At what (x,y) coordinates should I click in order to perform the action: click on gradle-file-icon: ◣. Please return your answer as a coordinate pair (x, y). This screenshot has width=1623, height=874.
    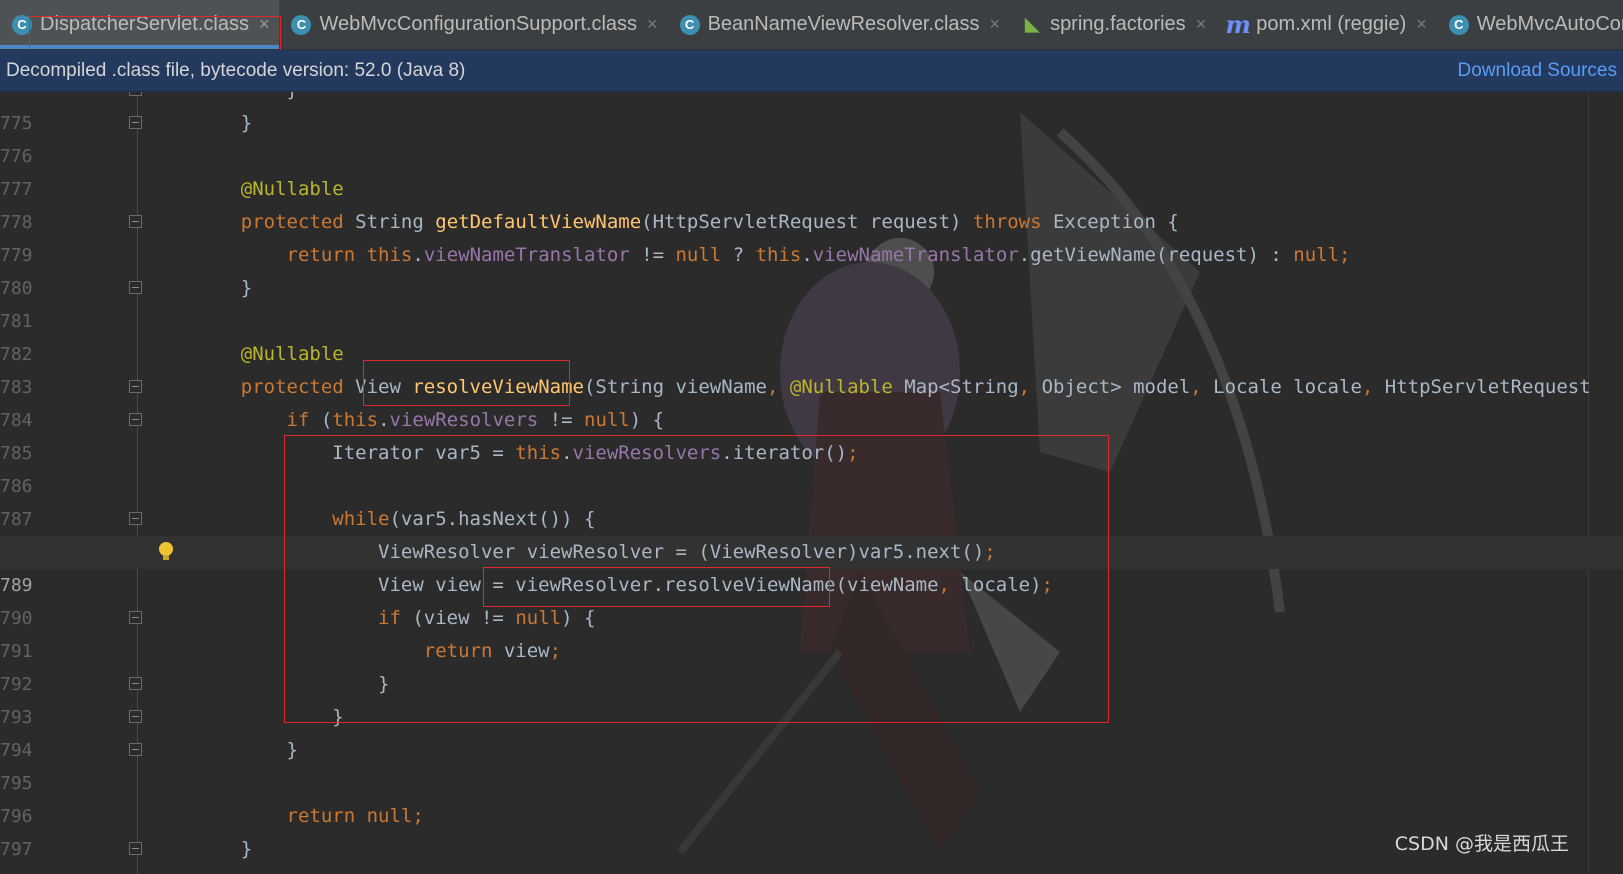
    Looking at the image, I should click on (1032, 24).